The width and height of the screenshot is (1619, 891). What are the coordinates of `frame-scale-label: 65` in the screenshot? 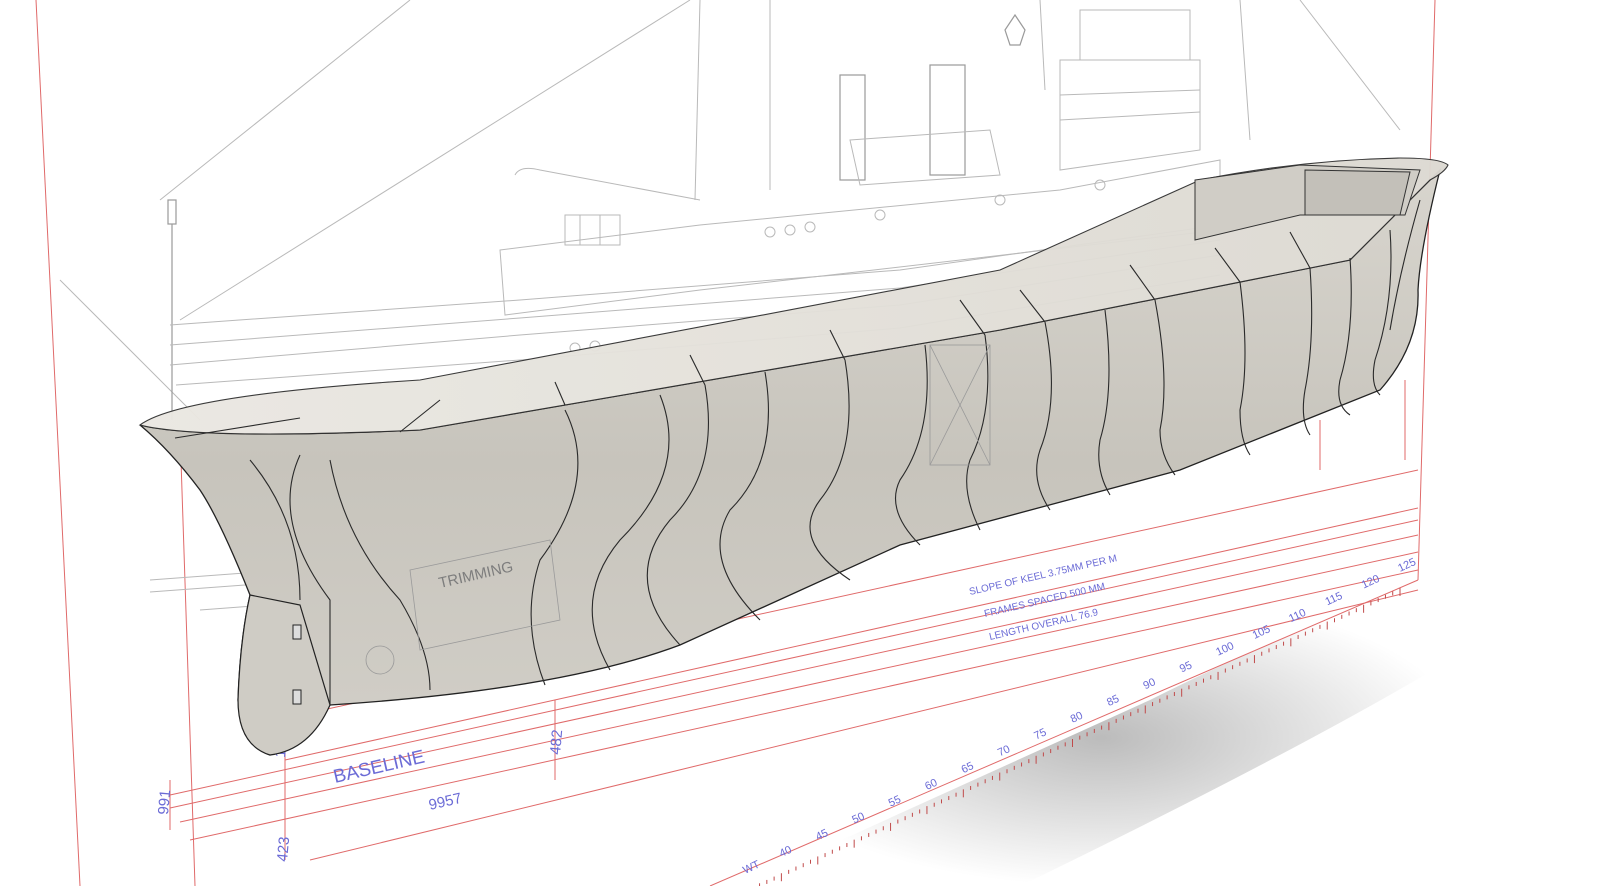 It's located at (968, 768).